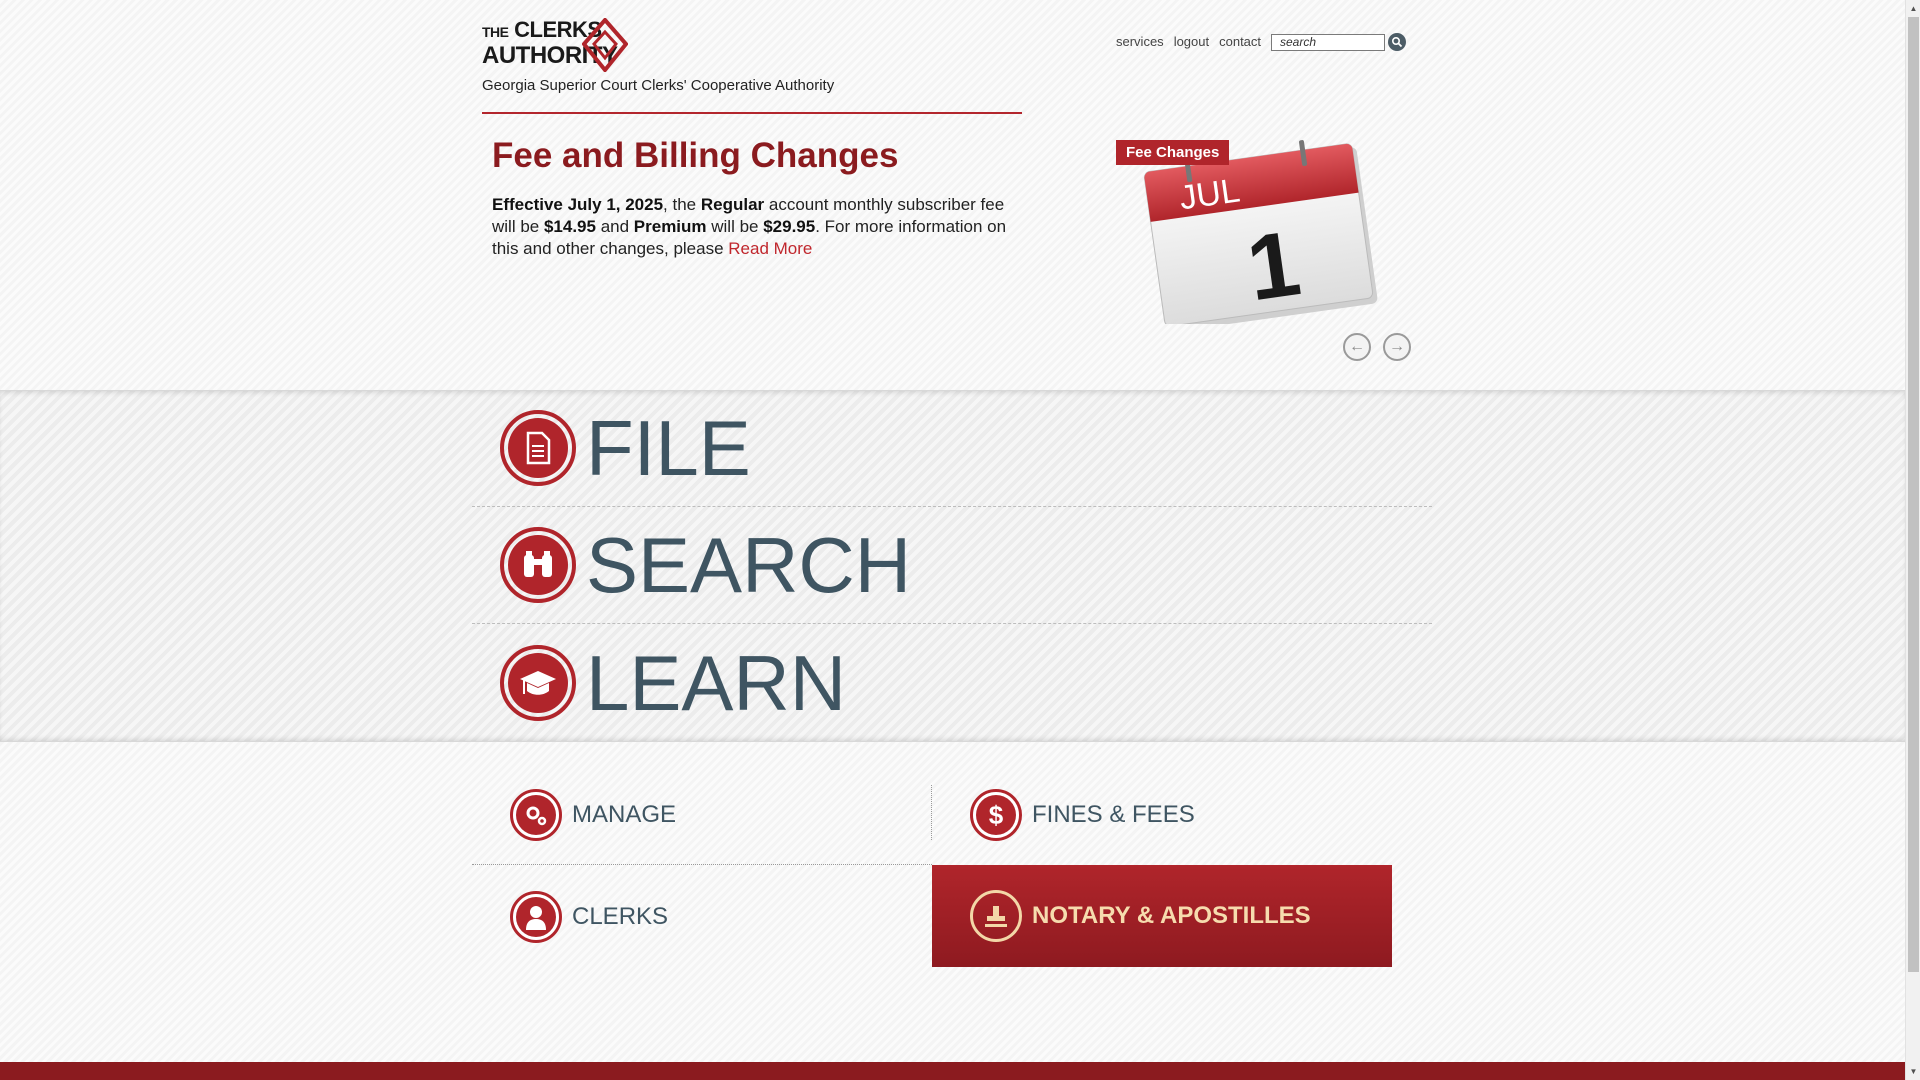 This screenshot has width=1920, height=1080. I want to click on feature-text: will be, so click(735, 226).